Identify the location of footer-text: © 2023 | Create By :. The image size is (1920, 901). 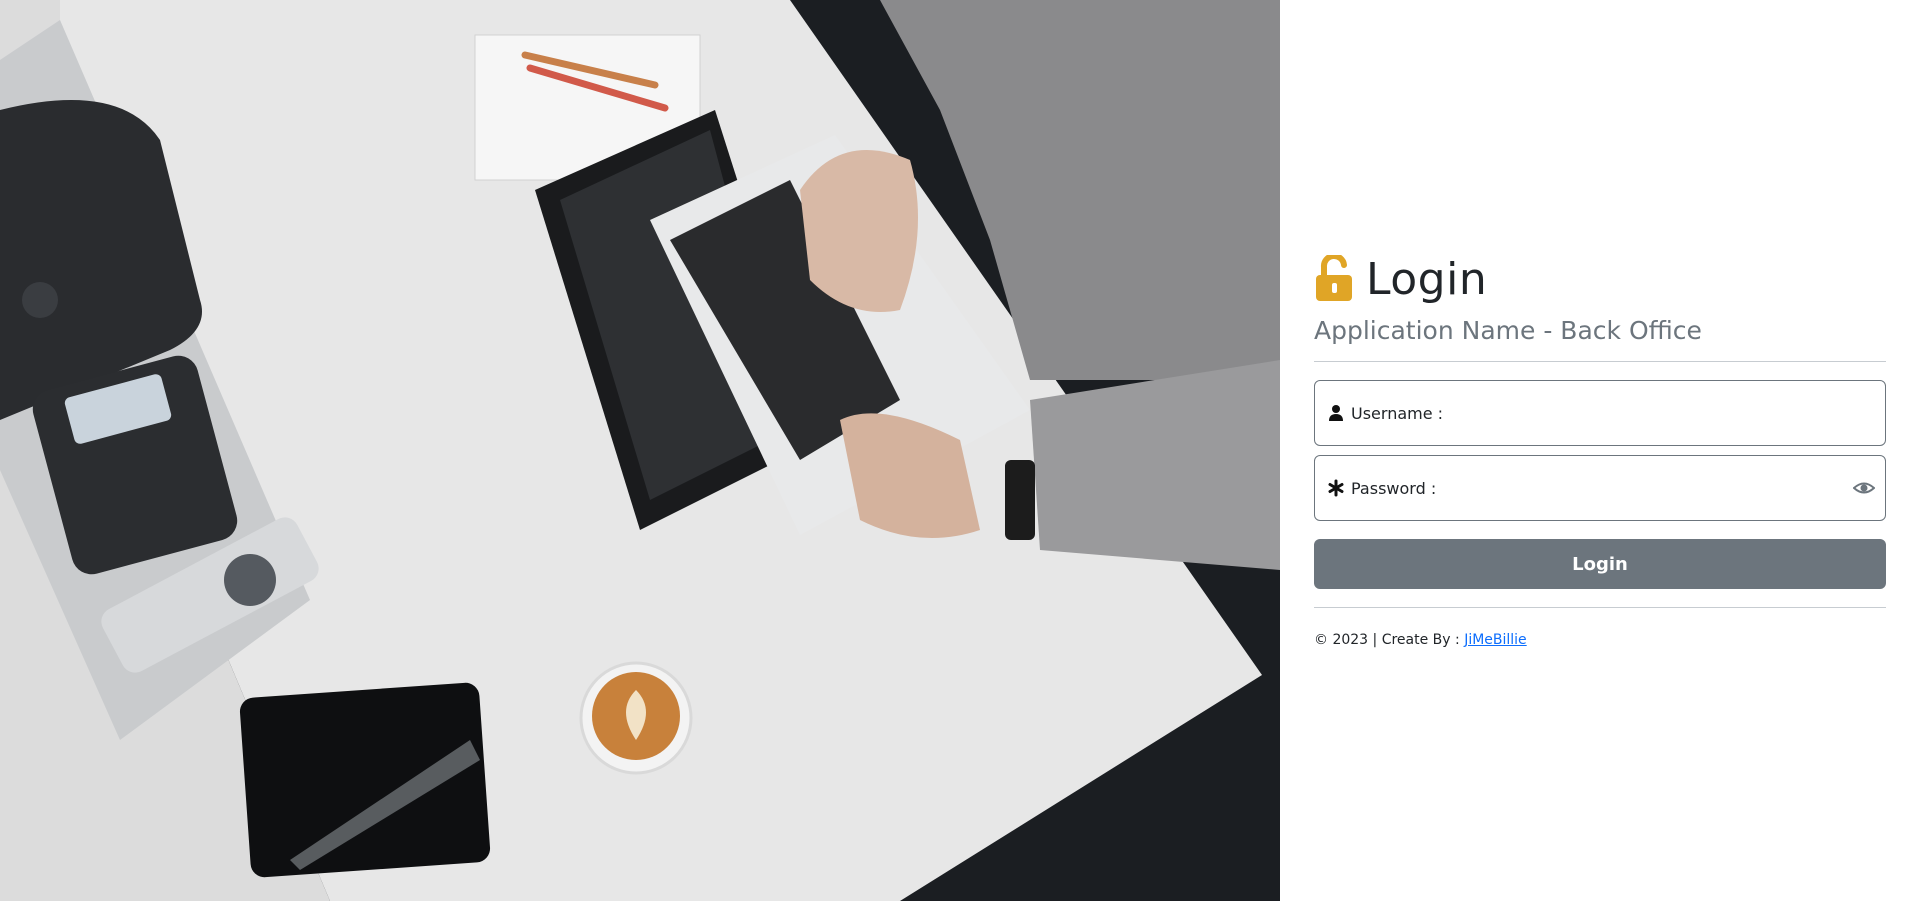
(1387, 640).